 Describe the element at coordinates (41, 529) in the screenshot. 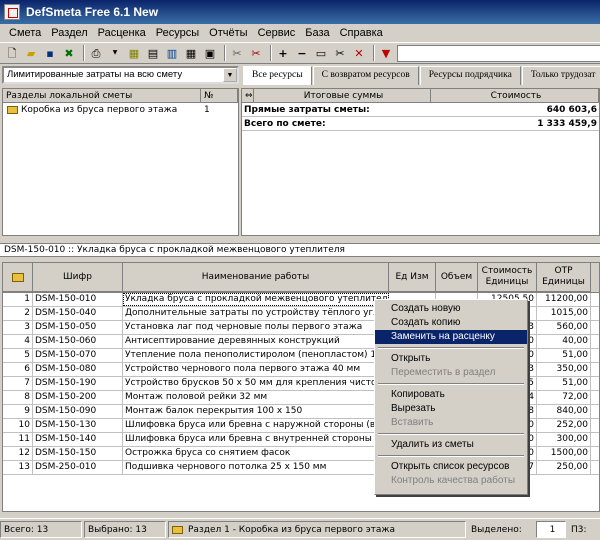

I see `status-total: Всего: 13` at that location.